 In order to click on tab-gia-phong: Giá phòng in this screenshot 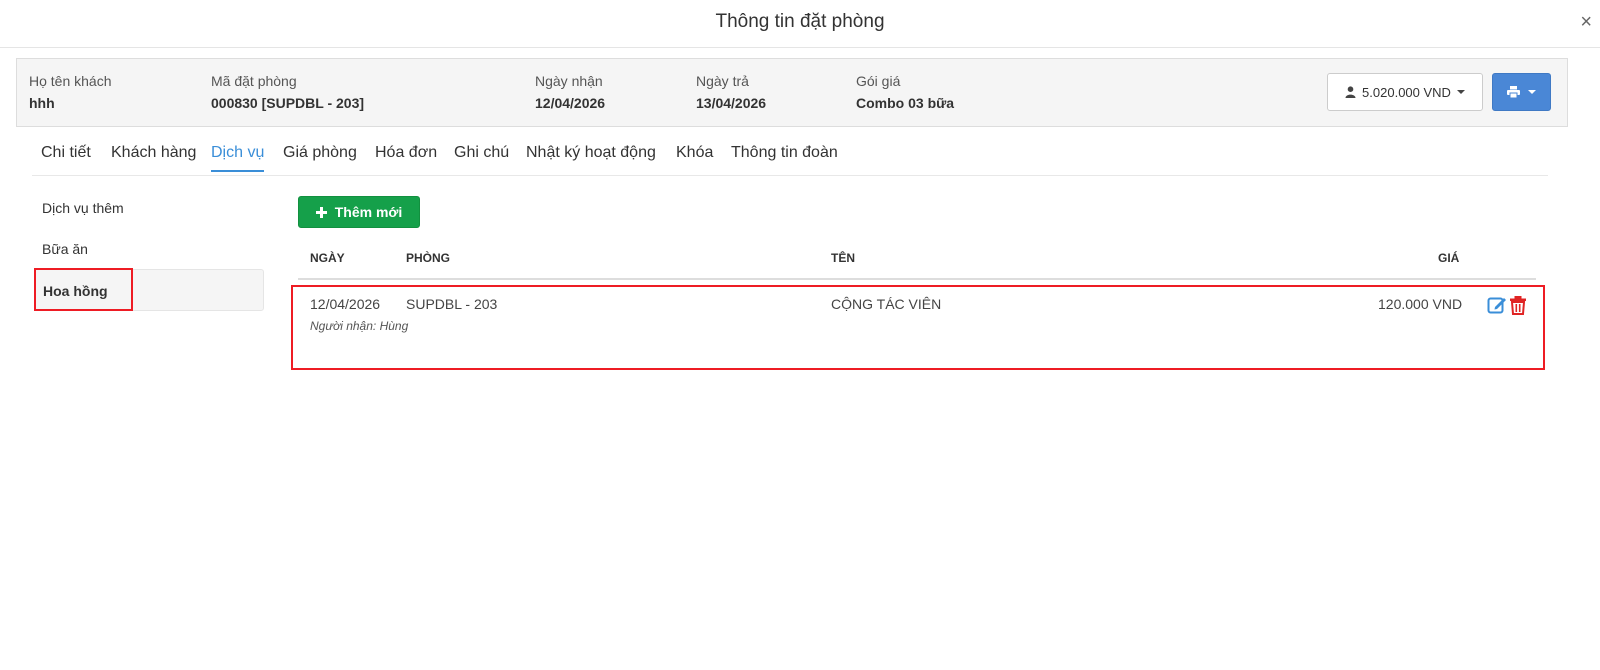, I will do `click(320, 157)`.